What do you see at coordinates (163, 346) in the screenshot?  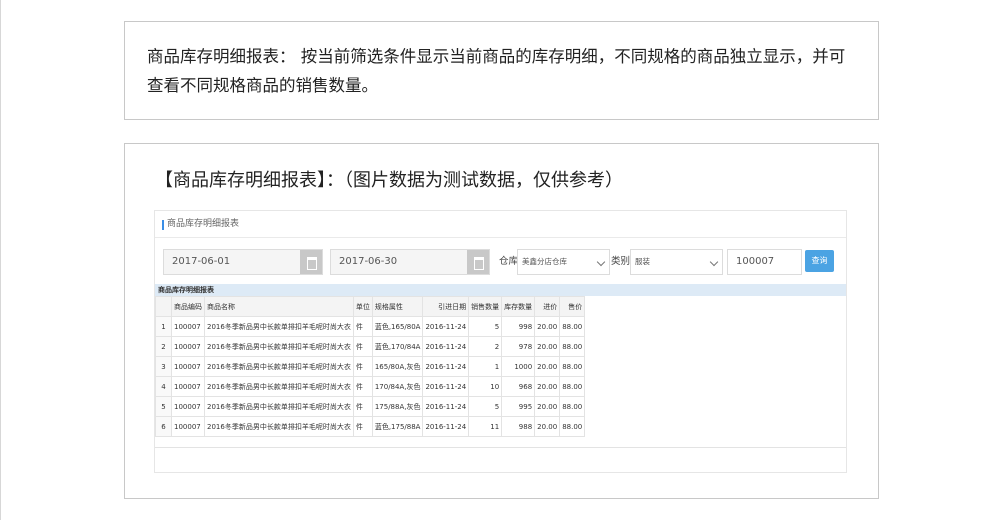 I see `cell-index: 2` at bounding box center [163, 346].